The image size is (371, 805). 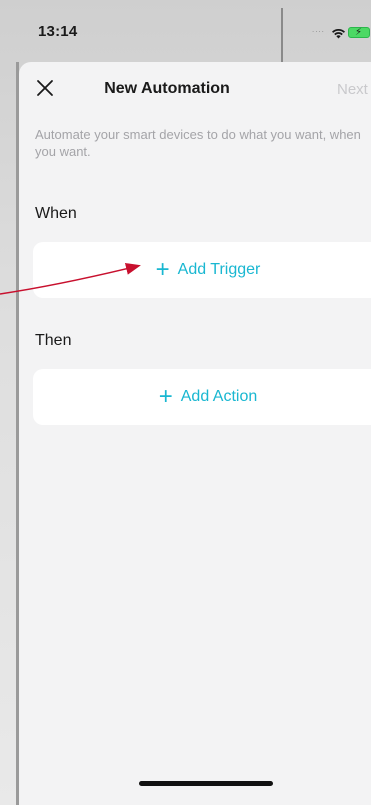 I want to click on next-button: Next, so click(x=352, y=89).